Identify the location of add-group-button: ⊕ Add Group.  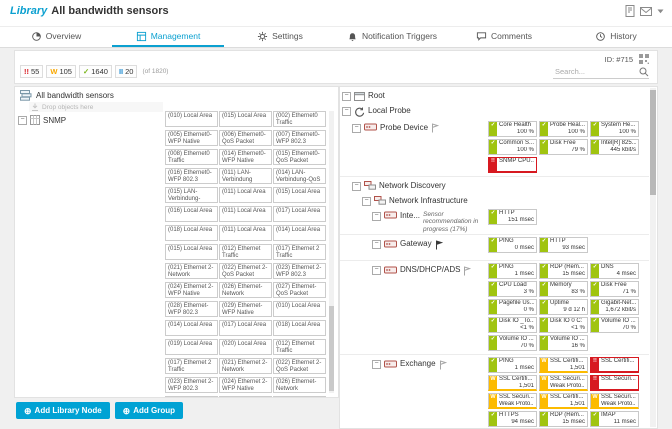
(148, 410).